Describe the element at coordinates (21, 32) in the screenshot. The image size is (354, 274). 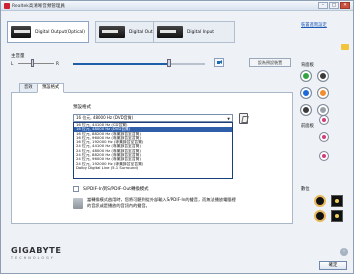
I see `digital-optical-device-icon` at that location.